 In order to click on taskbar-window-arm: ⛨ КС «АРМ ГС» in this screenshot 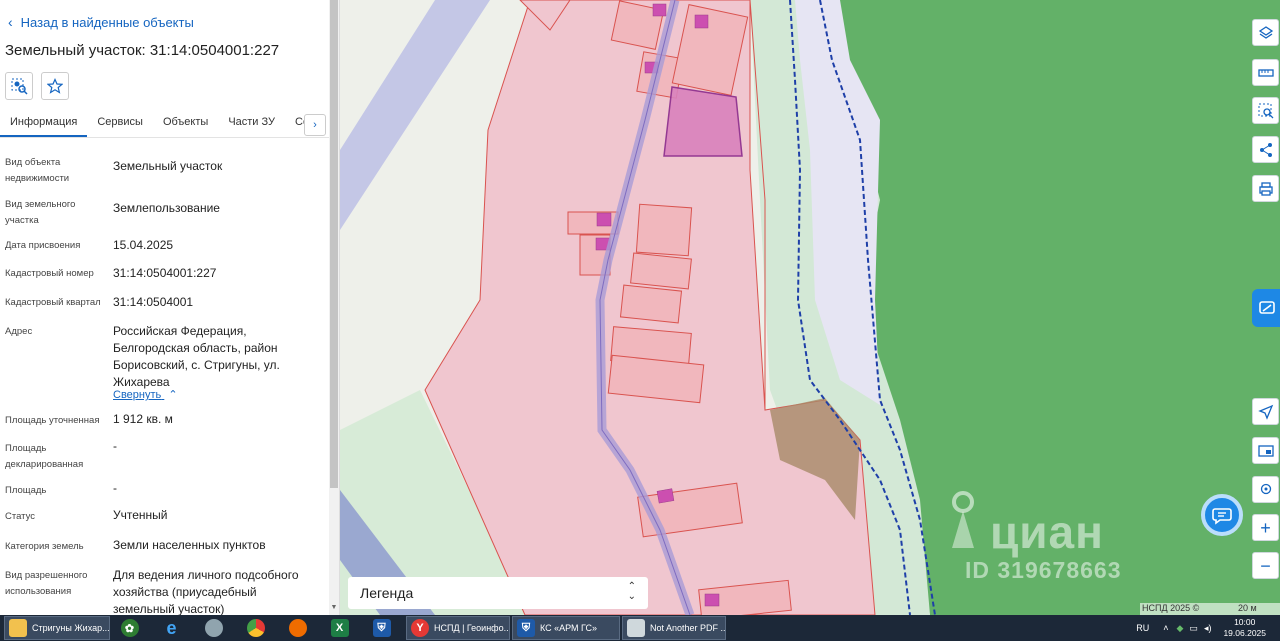, I will do `click(566, 628)`.